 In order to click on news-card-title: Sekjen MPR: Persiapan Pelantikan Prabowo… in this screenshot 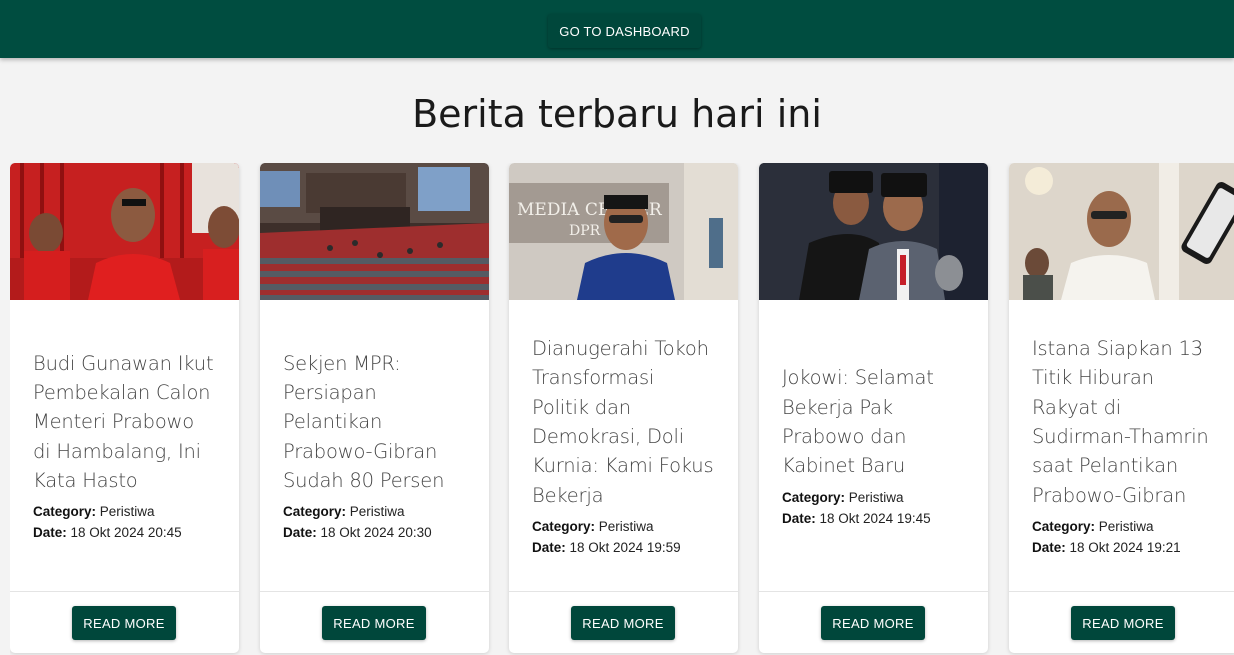, I will do `click(375, 422)`.